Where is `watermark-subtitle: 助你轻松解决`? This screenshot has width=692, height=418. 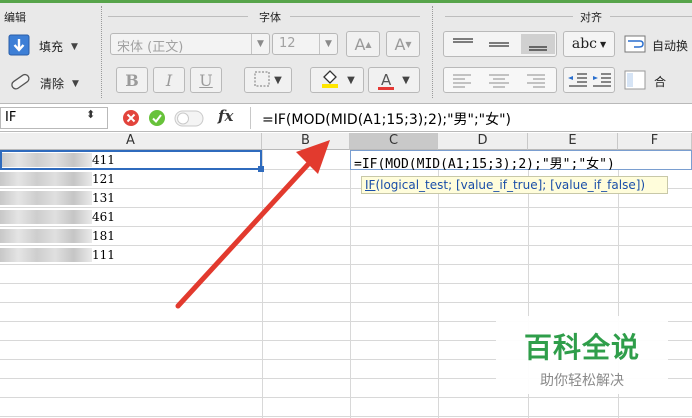
watermark-subtitle: 助你轻松解决 is located at coordinates (582, 381).